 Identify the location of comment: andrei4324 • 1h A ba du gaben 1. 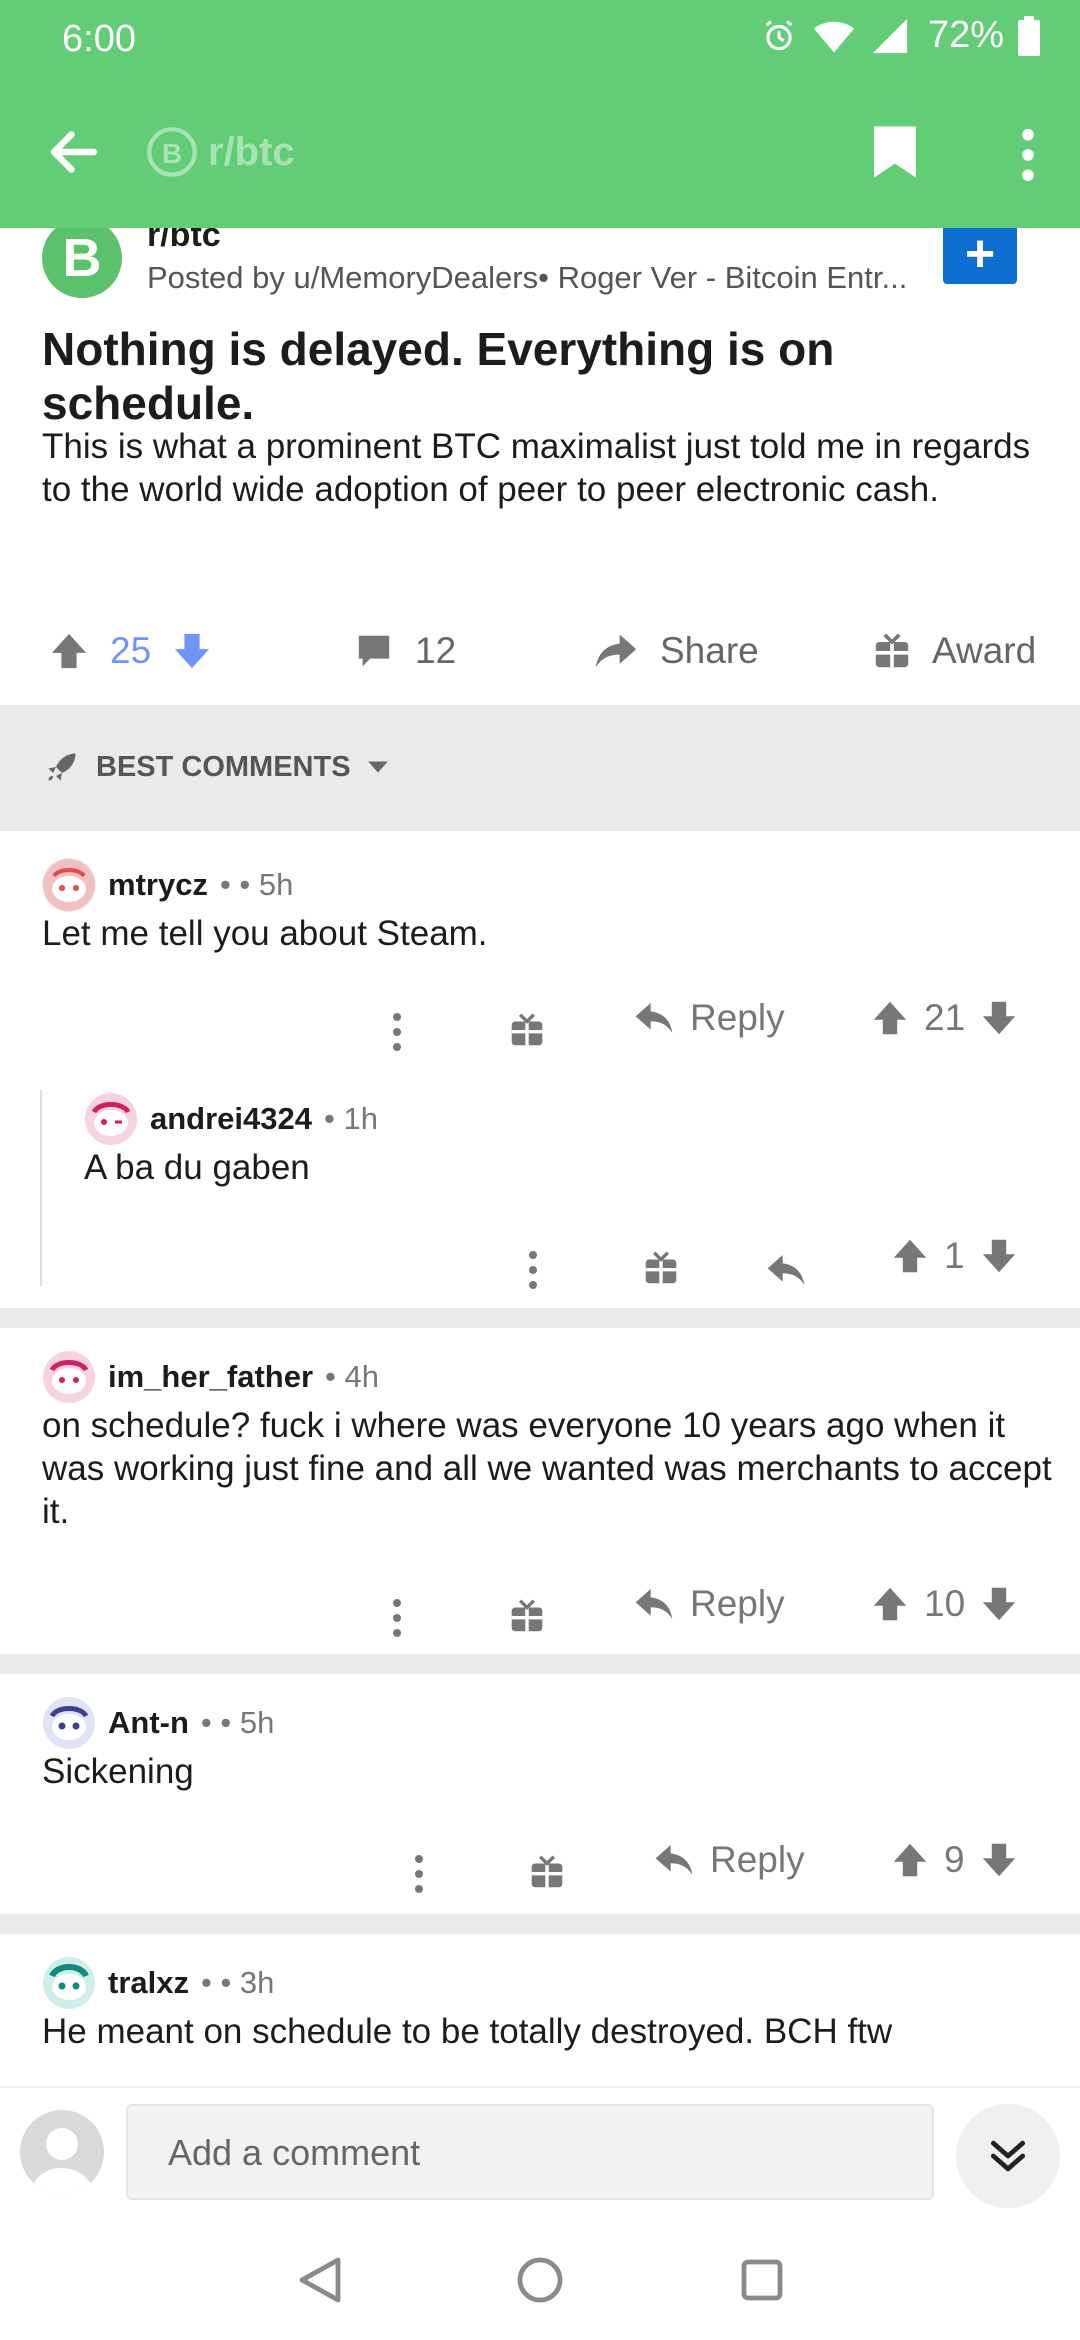
(540, 1192).